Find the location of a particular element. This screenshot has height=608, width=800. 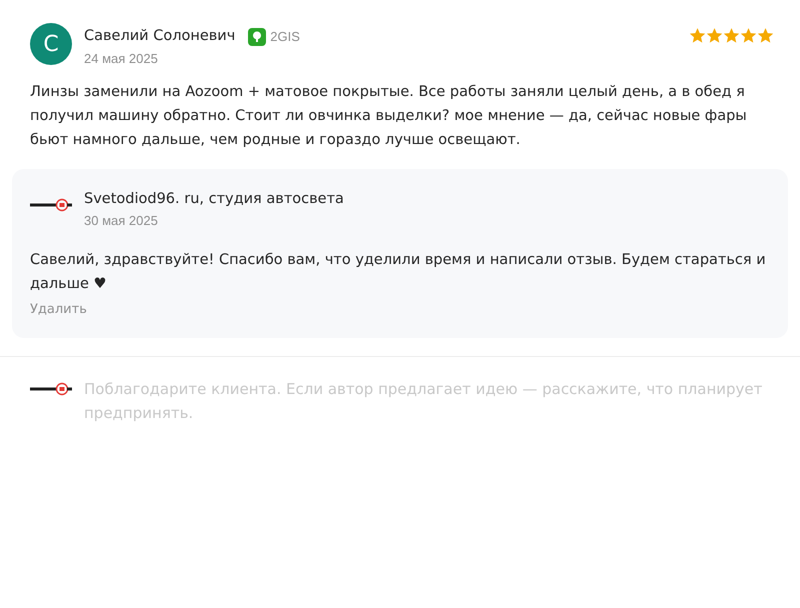

review-text: Линзы заменили на Aozoom + матовое покрытые. Все работы заняли целый день, а в обед я получил машину обратно. Стоит ли овчинка выделки? мое мнение — да, сейчас новые фары бьют намного дальше, чем родные и гораздо лучше освещают. is located at coordinates (389, 116).